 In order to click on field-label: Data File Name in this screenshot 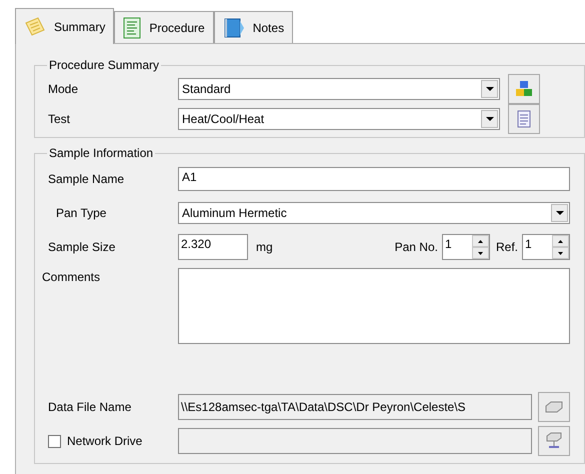, I will do `click(90, 407)`.